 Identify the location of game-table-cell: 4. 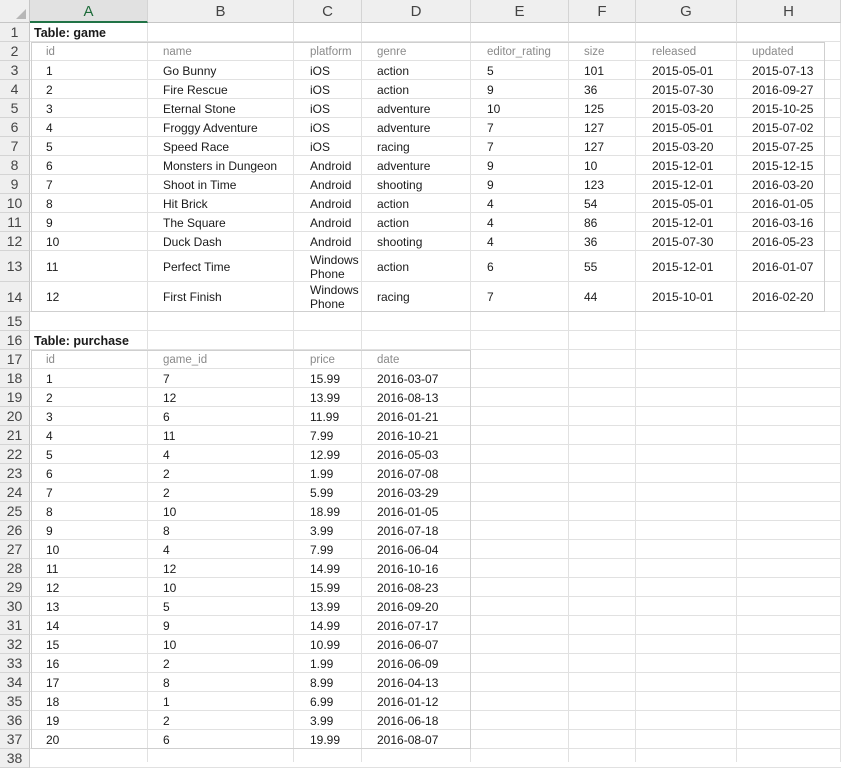
(89, 127).